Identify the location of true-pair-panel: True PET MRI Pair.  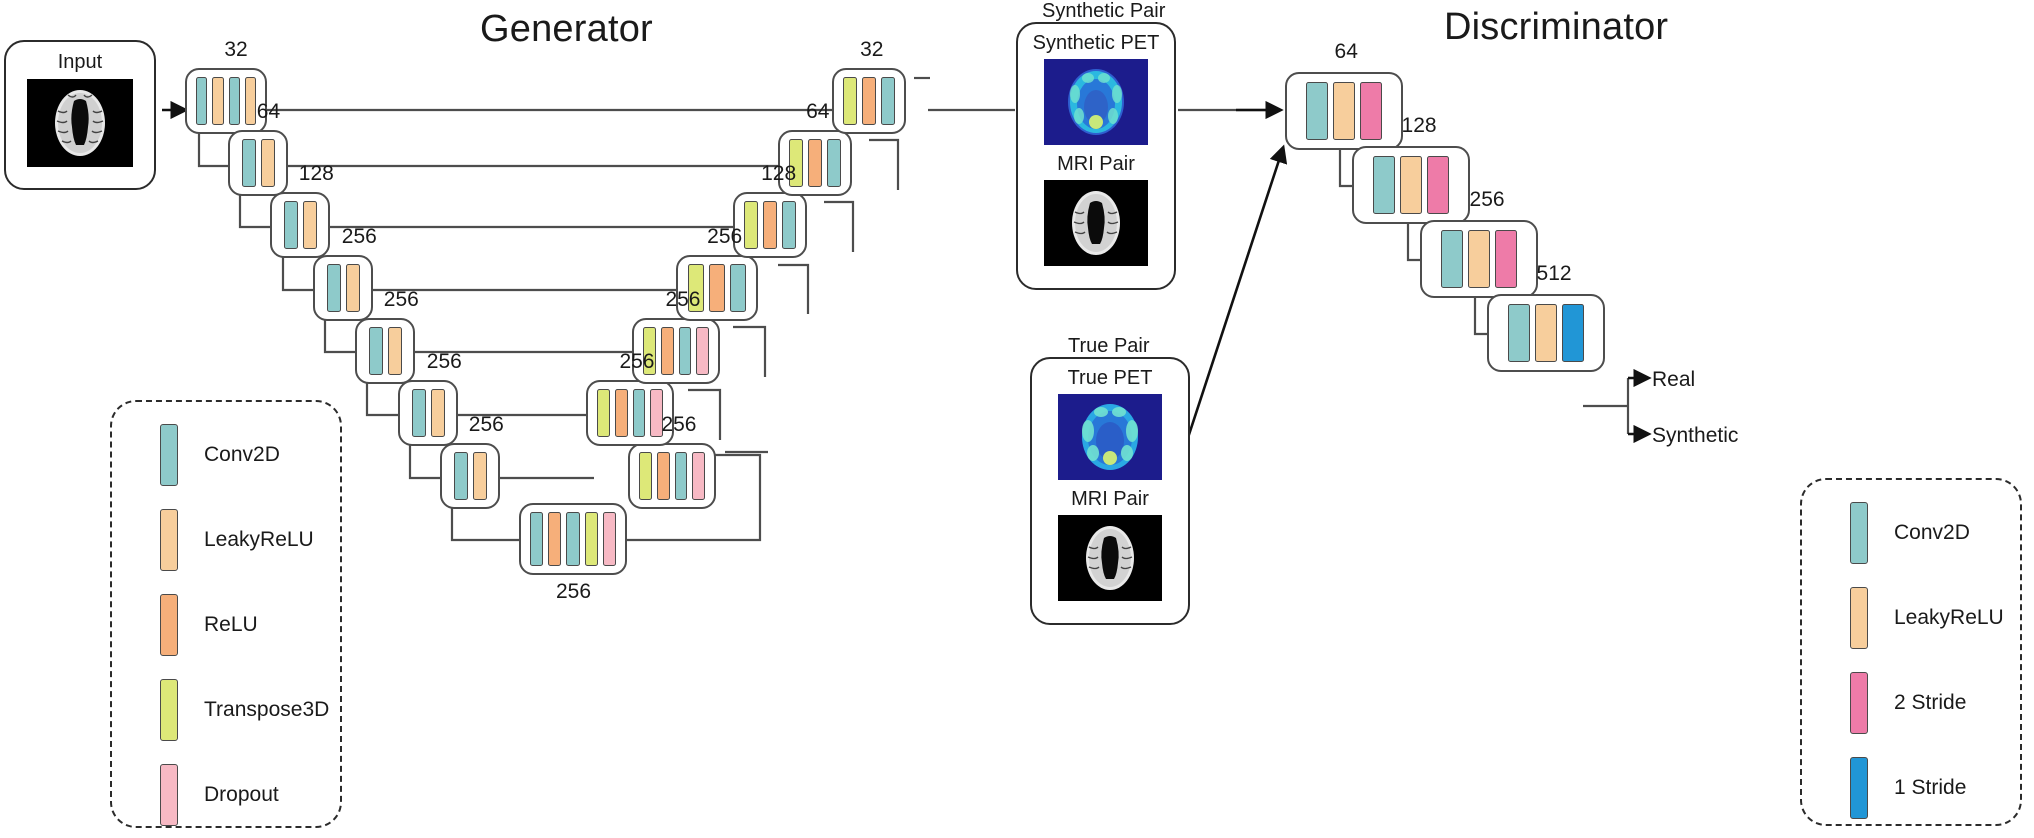
(1110, 491).